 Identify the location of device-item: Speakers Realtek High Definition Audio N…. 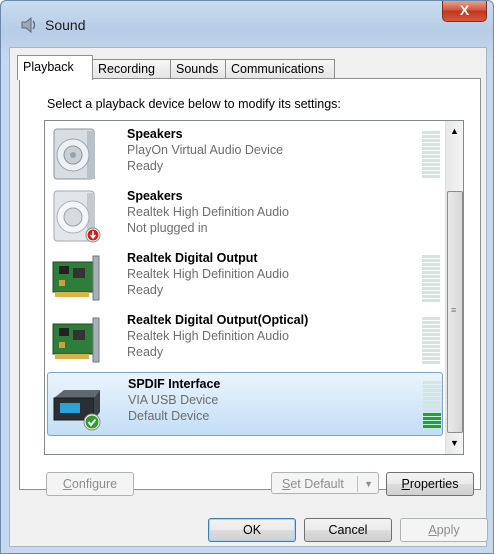
(245, 216).